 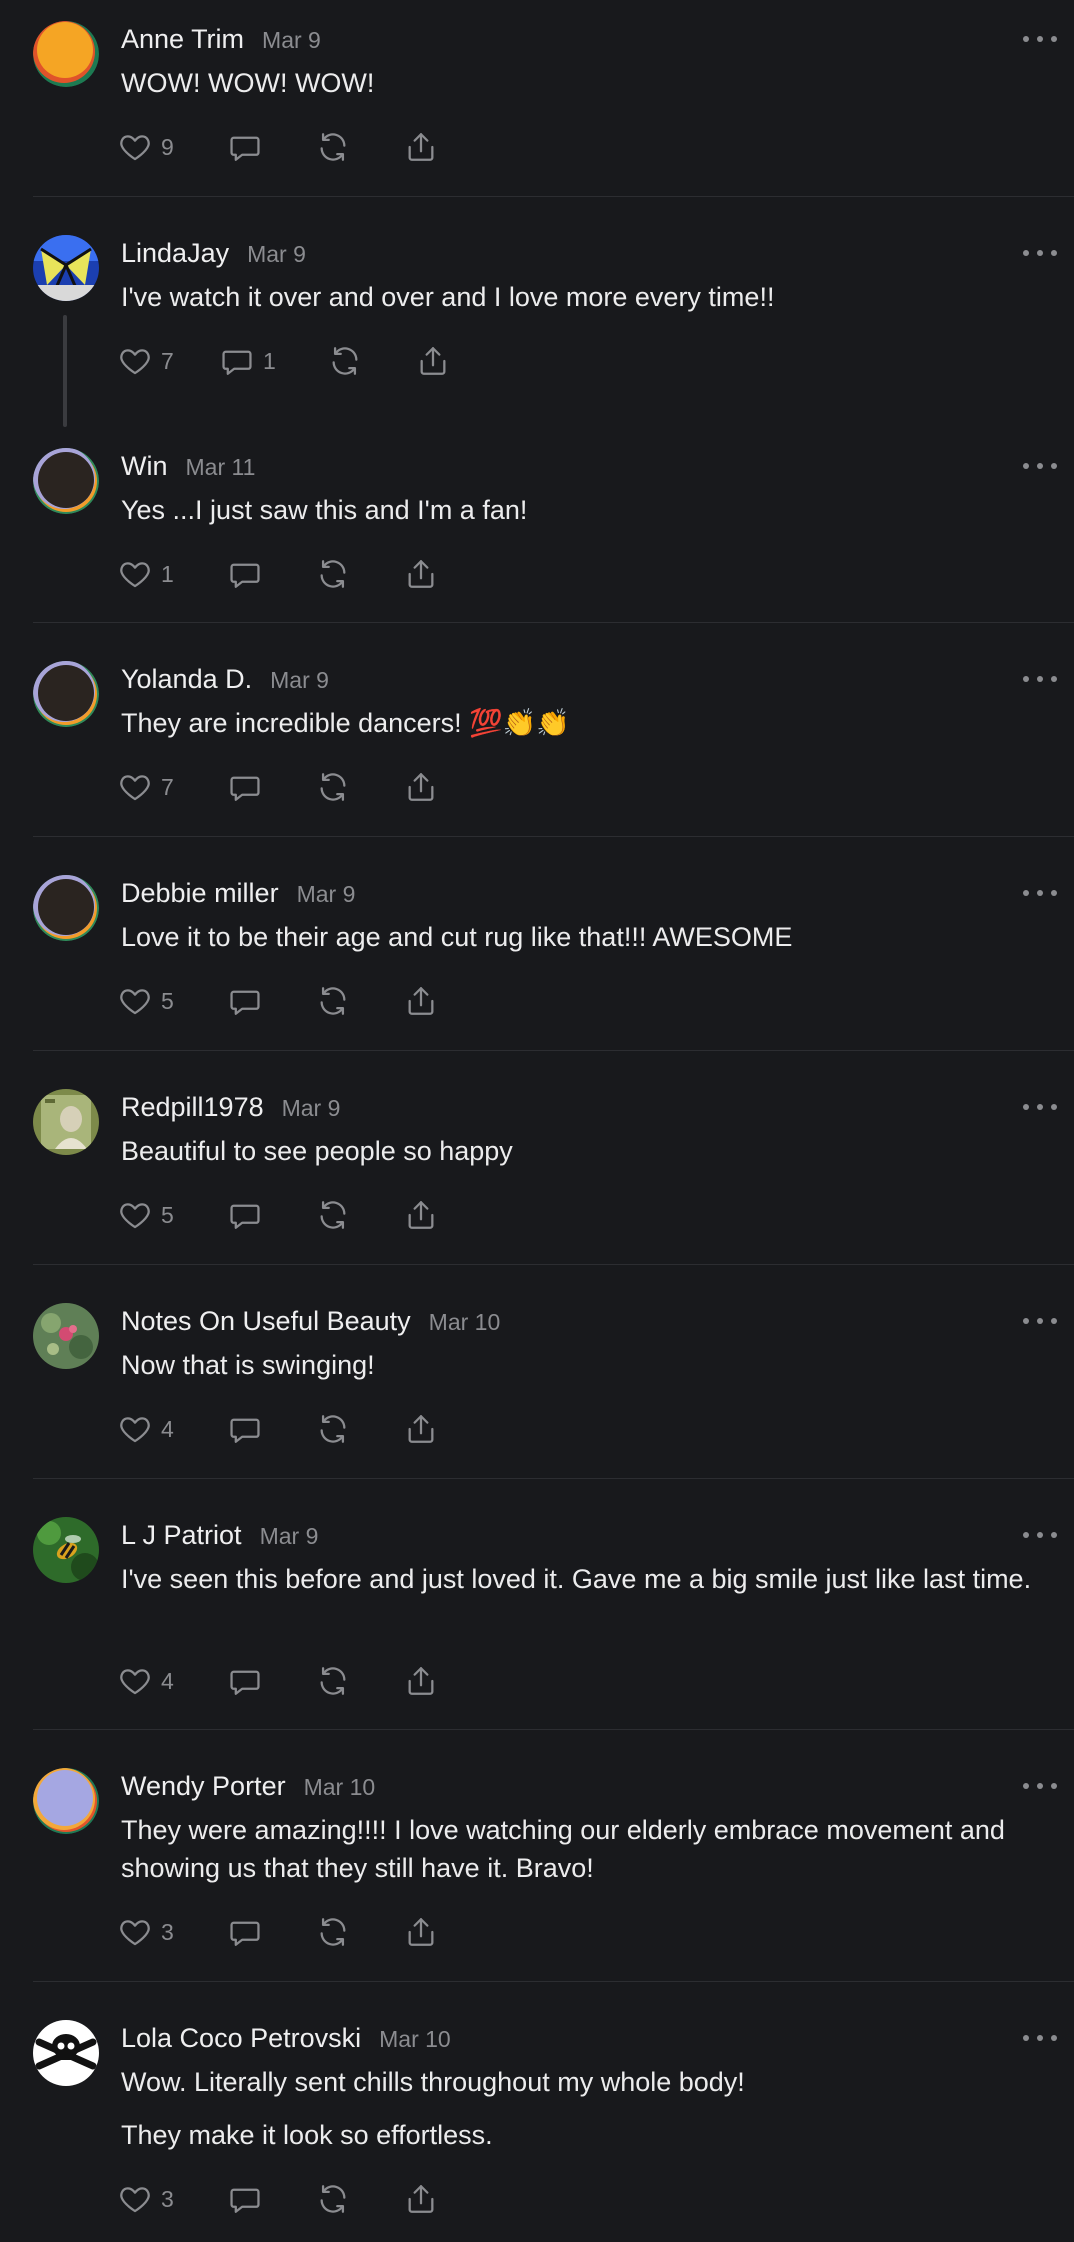 What do you see at coordinates (248, 1365) in the screenshot?
I see `comment-paragraph: Now that is swinging!` at bounding box center [248, 1365].